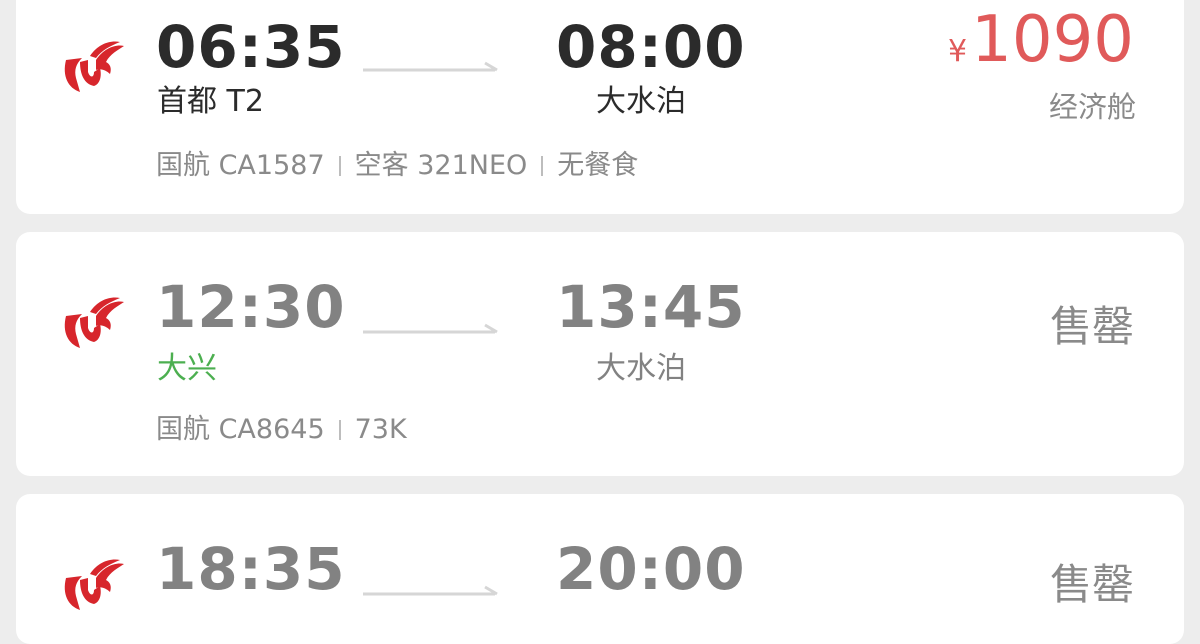 The image size is (1200, 644). What do you see at coordinates (251, 569) in the screenshot?
I see `departure-time: 18:35` at bounding box center [251, 569].